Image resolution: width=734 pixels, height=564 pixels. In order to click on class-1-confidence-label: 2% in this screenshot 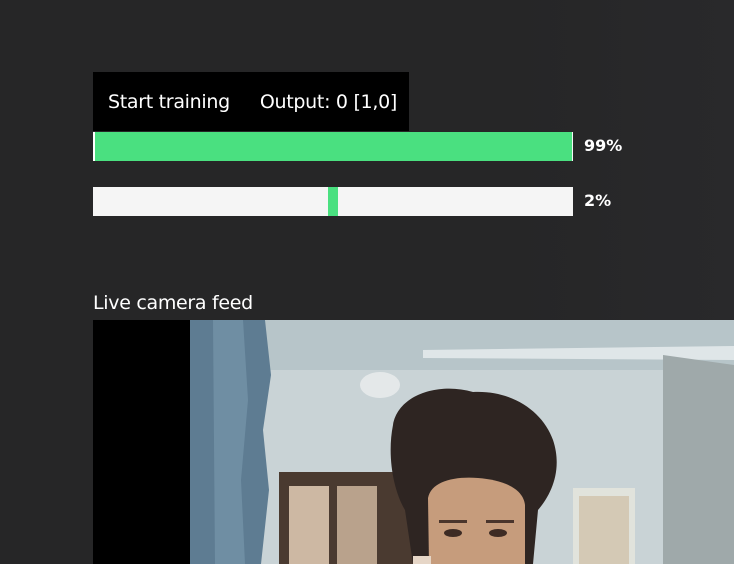, I will do `click(598, 200)`.